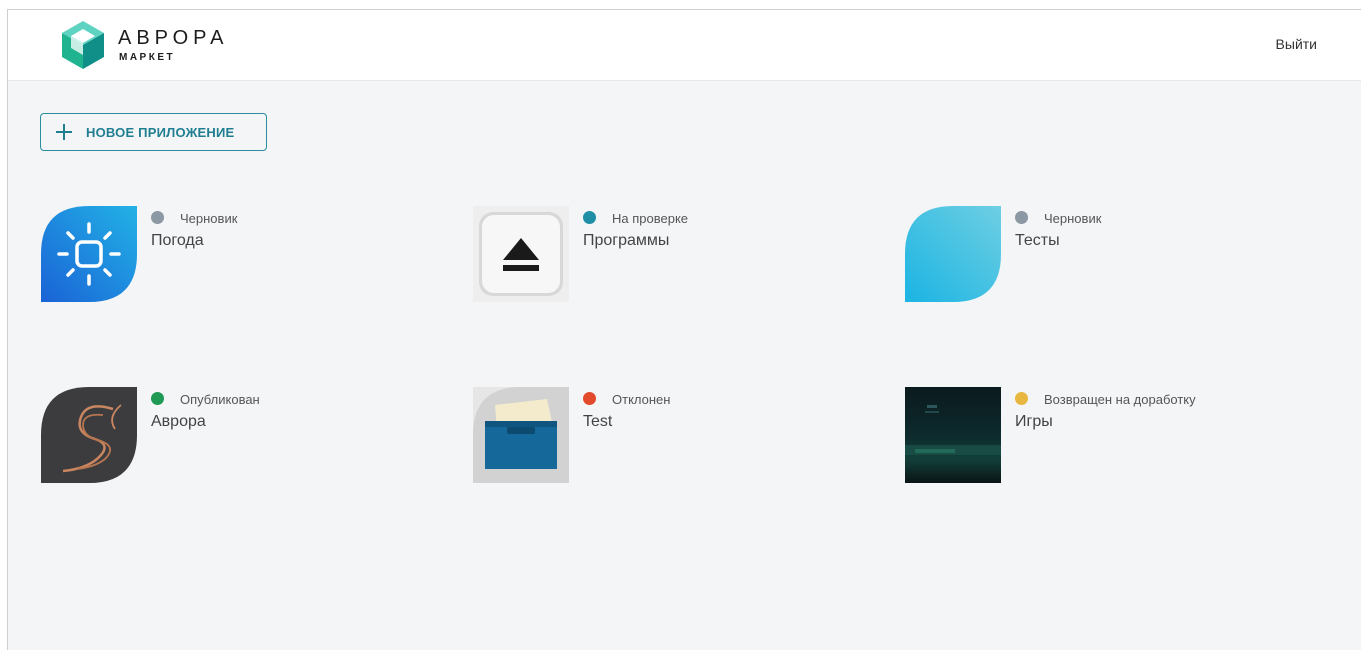 The height and width of the screenshot is (650, 1361). Describe the element at coordinates (147, 57) in the screenshot. I see `logo-subtitle: МАРКЕТ` at that location.